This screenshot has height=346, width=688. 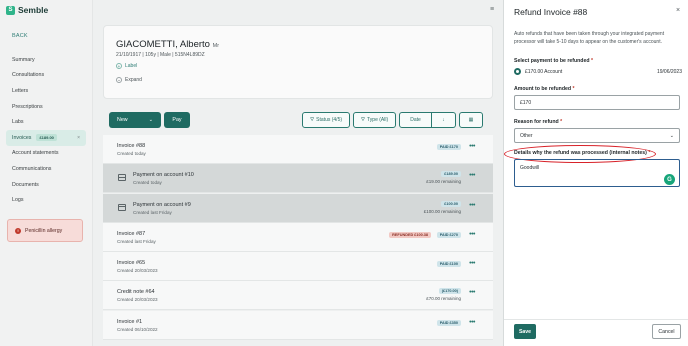 I want to click on amount-badge: £100.00, so click(x=451, y=203).